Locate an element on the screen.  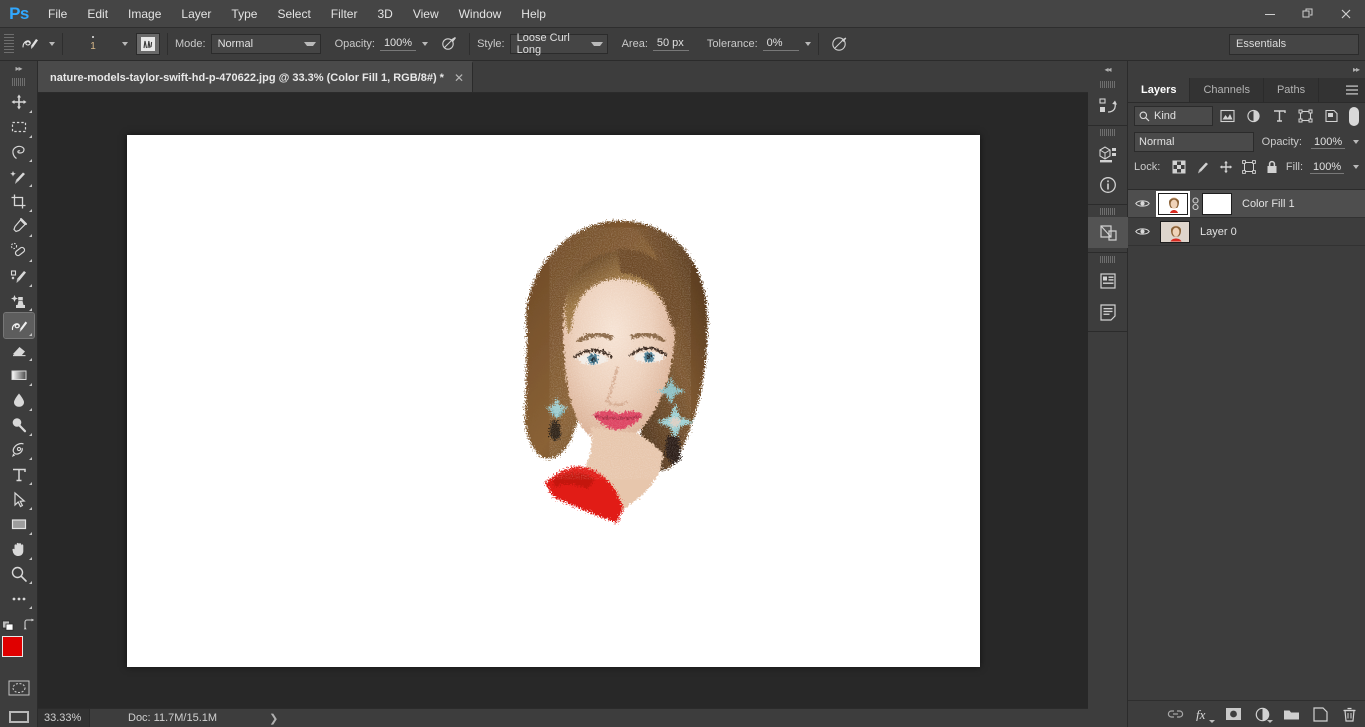
gradient-tool is located at coordinates (19, 375).